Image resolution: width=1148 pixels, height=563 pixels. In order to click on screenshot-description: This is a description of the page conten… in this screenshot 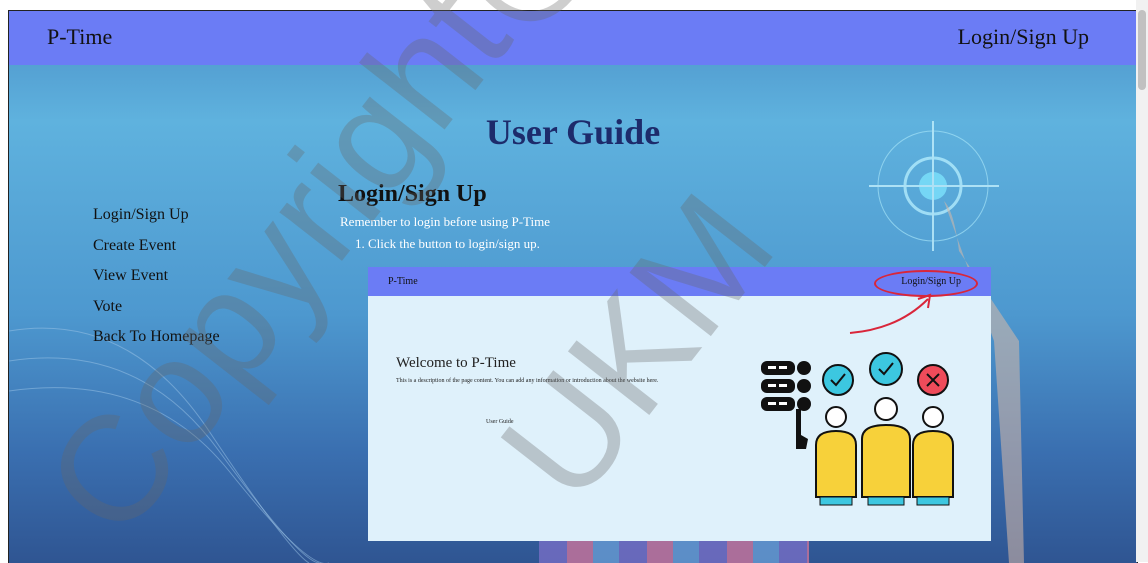, I will do `click(527, 381)`.